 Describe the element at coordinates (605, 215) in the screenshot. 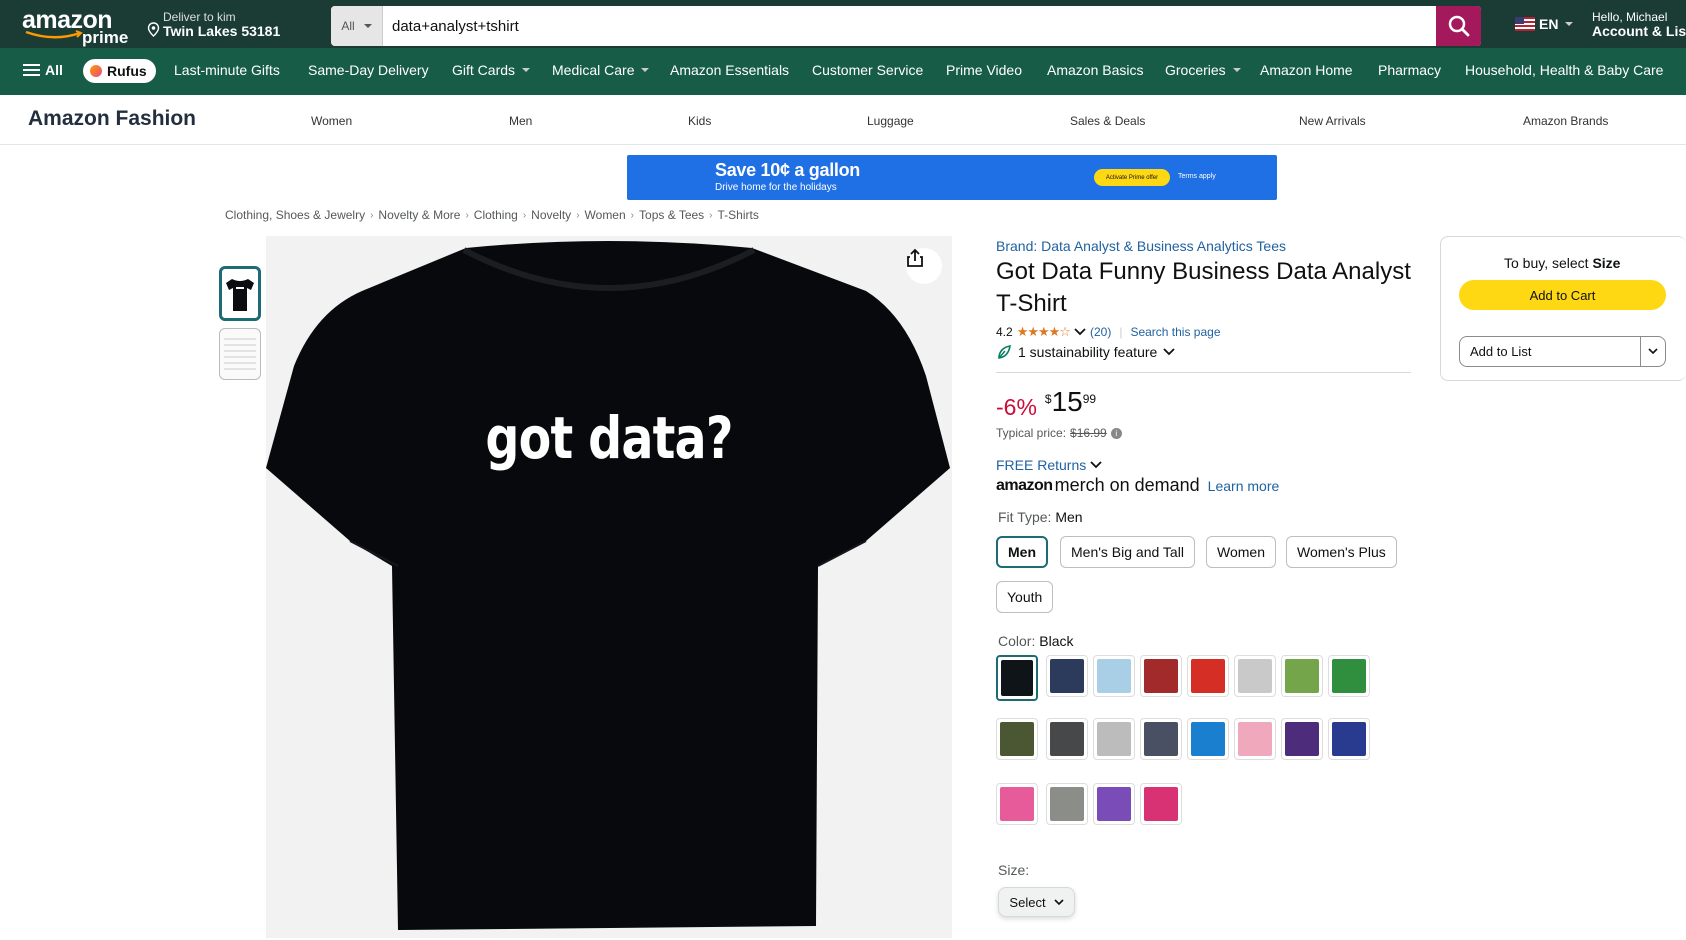

I see `breadcrumb-link: Women` at that location.